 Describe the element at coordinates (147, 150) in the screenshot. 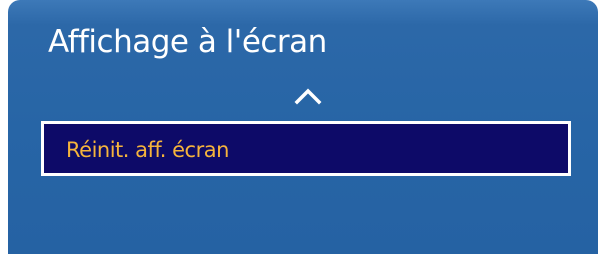

I see `menu-item-label: Réinit. aff. écran` at that location.